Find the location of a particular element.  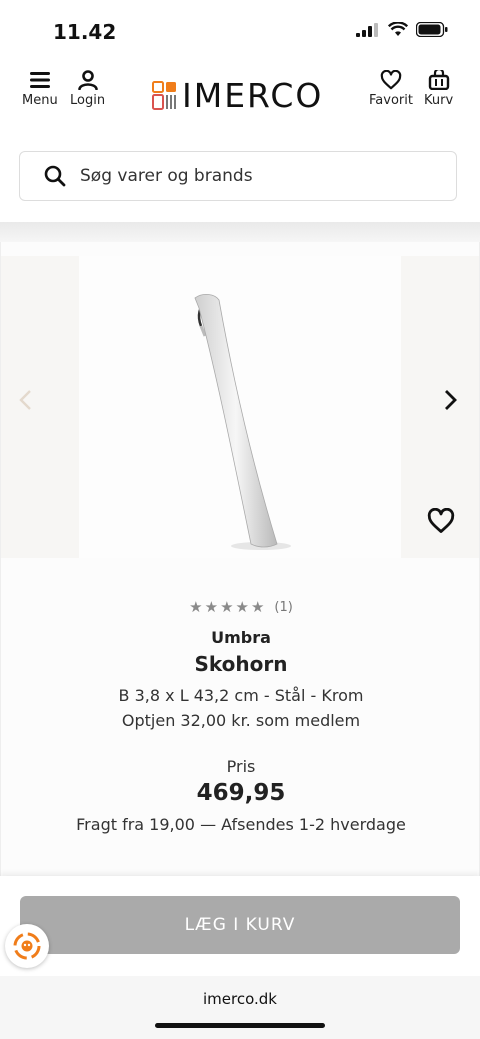

search-input is located at coordinates (250, 176).